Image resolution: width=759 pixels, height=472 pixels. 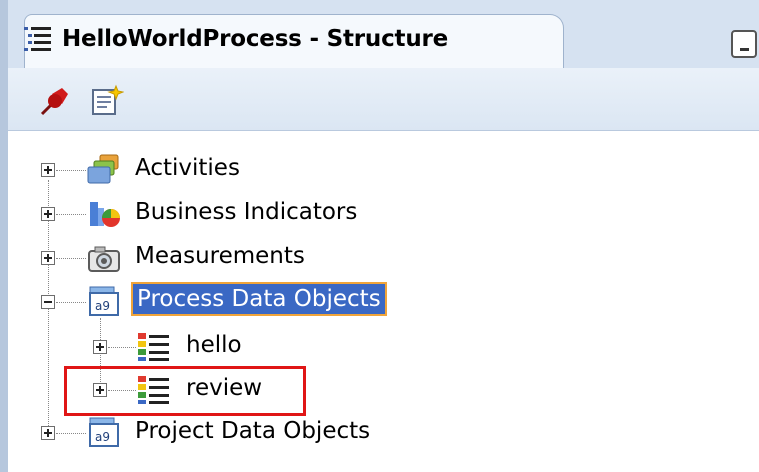 I want to click on tree-node-process-data-objects: Process Data Objects, so click(x=259, y=299).